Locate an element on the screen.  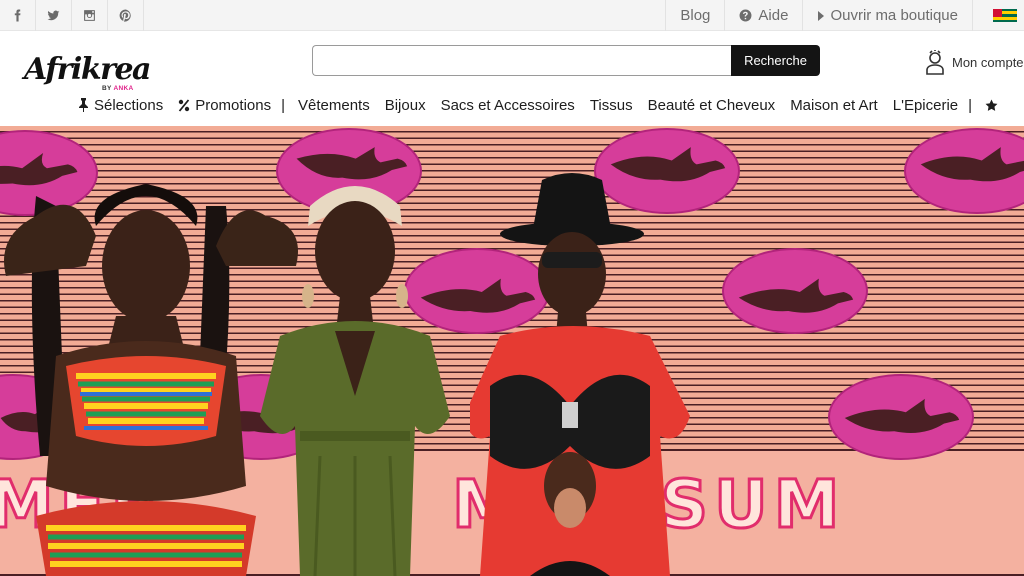
twitter-icon is located at coordinates (53, 15).